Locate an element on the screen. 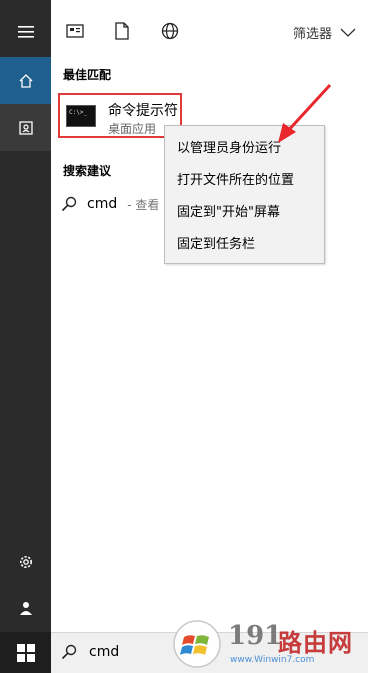  settings-icon is located at coordinates (25, 562).